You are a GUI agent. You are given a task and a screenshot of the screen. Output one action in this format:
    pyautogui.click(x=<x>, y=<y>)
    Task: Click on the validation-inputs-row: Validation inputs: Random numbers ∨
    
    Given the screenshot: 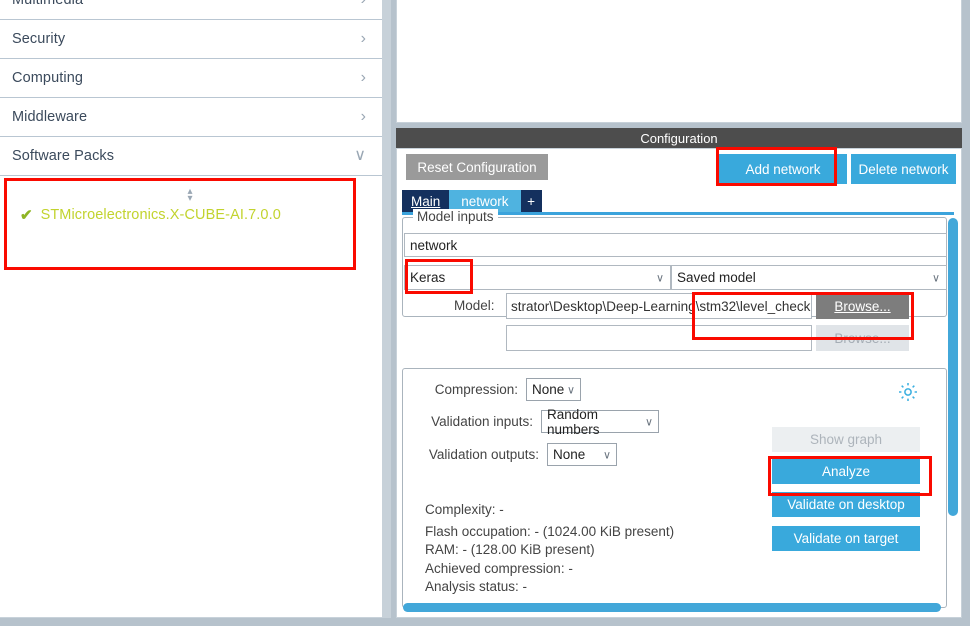 What is the action you would take?
    pyautogui.click(x=541, y=422)
    